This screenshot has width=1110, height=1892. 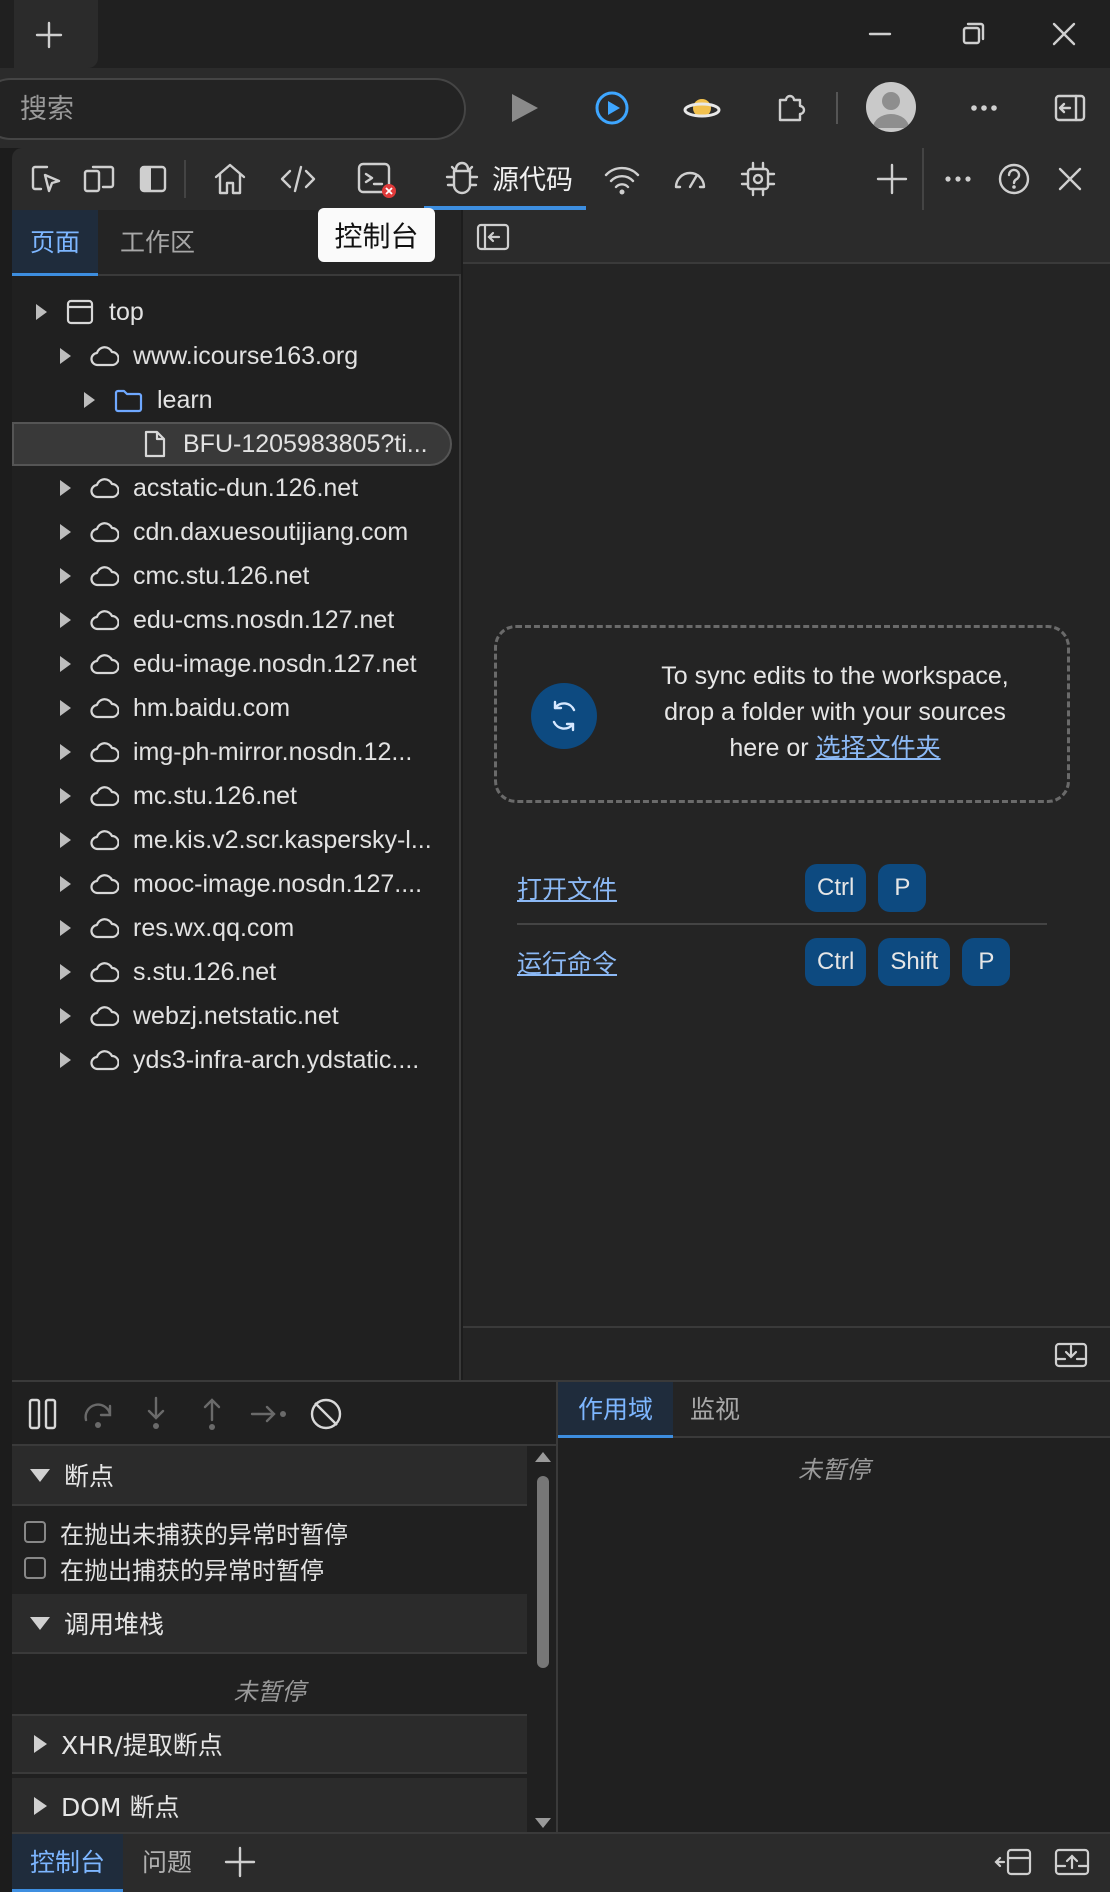 I want to click on pause-caught-checkbox, so click(x=35, y=1568).